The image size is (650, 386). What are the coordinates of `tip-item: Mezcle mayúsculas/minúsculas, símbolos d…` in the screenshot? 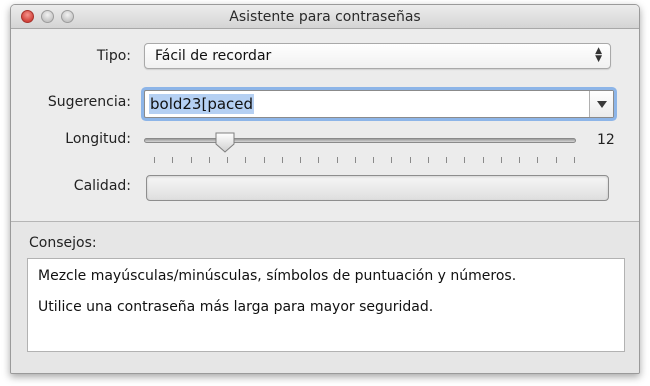 It's located at (277, 276).